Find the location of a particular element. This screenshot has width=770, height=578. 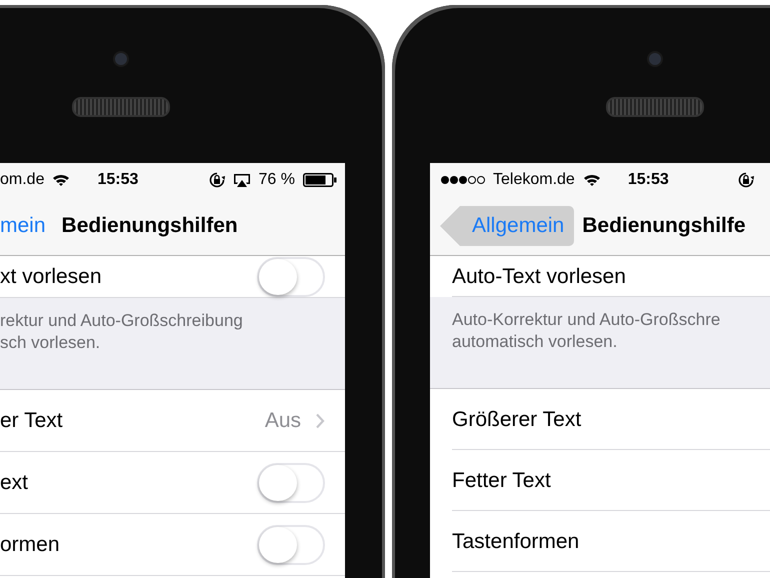

footer-text: sch vorlesen. is located at coordinates (51, 343).